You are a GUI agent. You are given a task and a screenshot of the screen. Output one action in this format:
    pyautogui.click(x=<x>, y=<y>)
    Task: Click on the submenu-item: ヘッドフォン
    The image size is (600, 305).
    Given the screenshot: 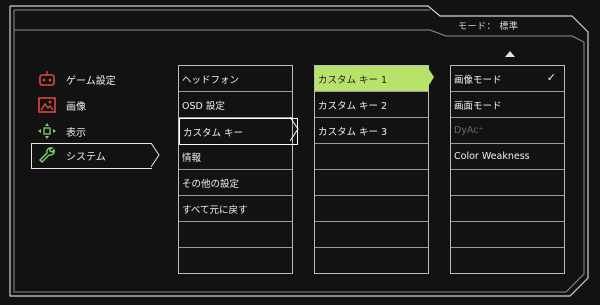 What is the action you would take?
    pyautogui.click(x=235, y=79)
    